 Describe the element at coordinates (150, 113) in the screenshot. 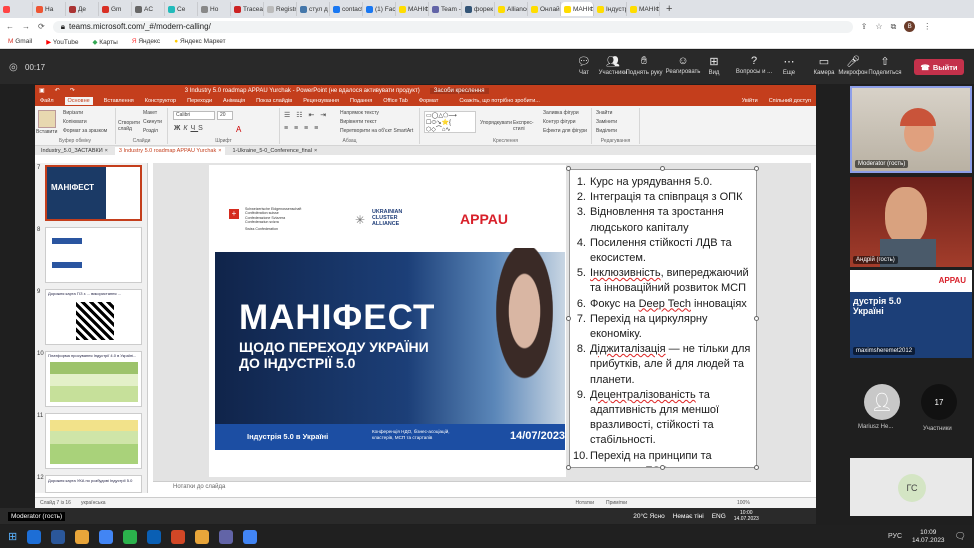

I see `layout-button: Макет` at that location.